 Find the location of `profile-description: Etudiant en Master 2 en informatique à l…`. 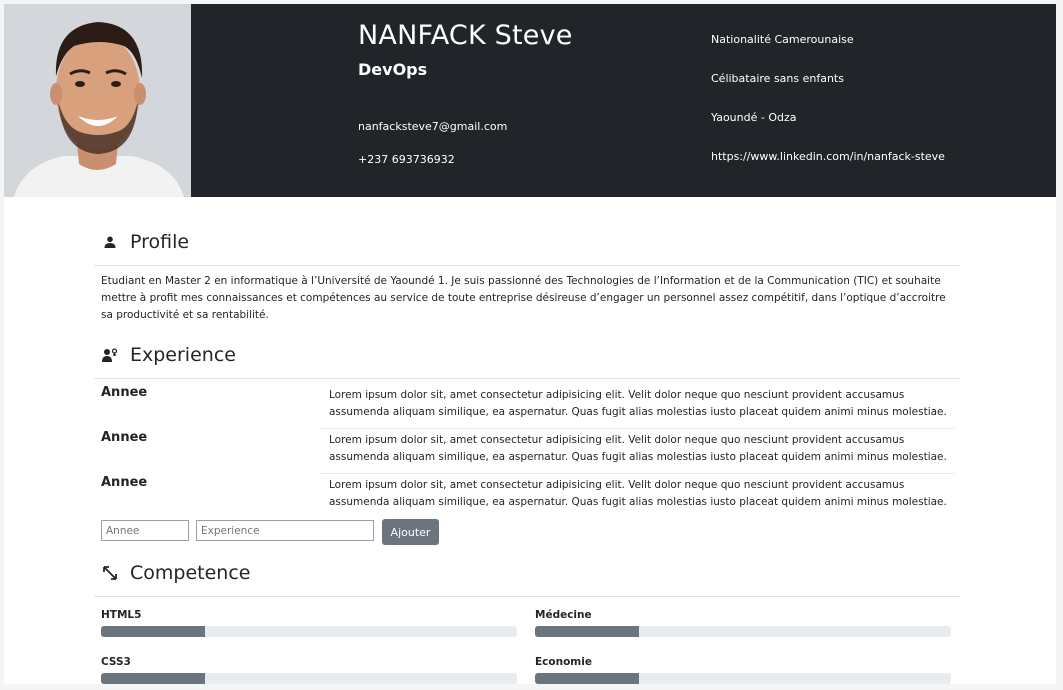

profile-description: Etudiant en Master 2 en informatique à l… is located at coordinates (523, 298).